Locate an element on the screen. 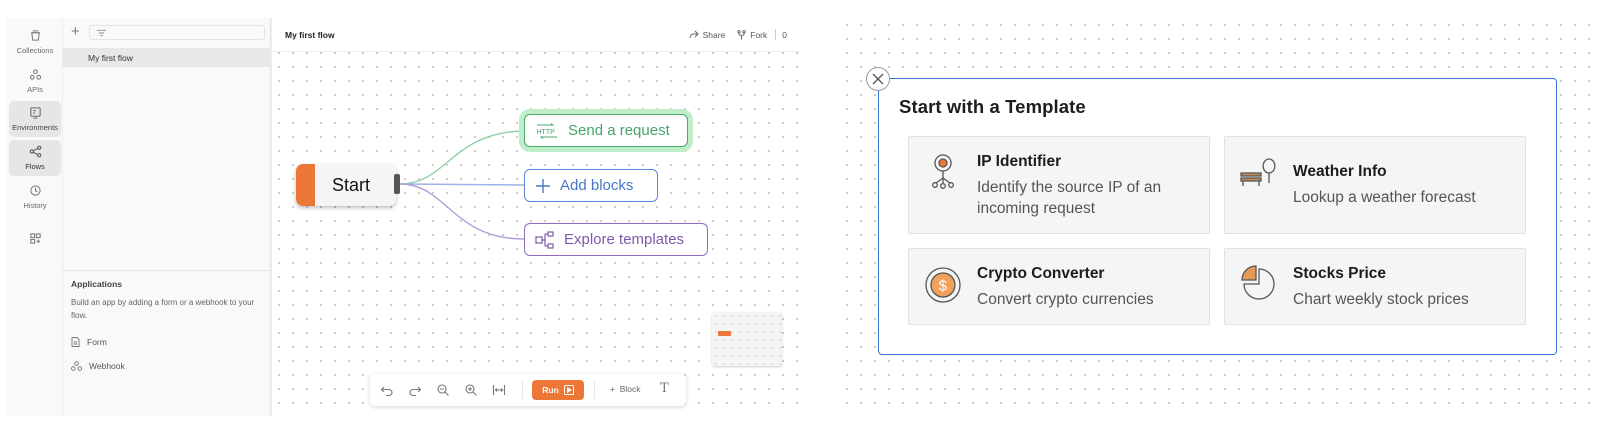 Image resolution: width=1600 pixels, height=438 pixels. start-node-handle is located at coordinates (397, 184).